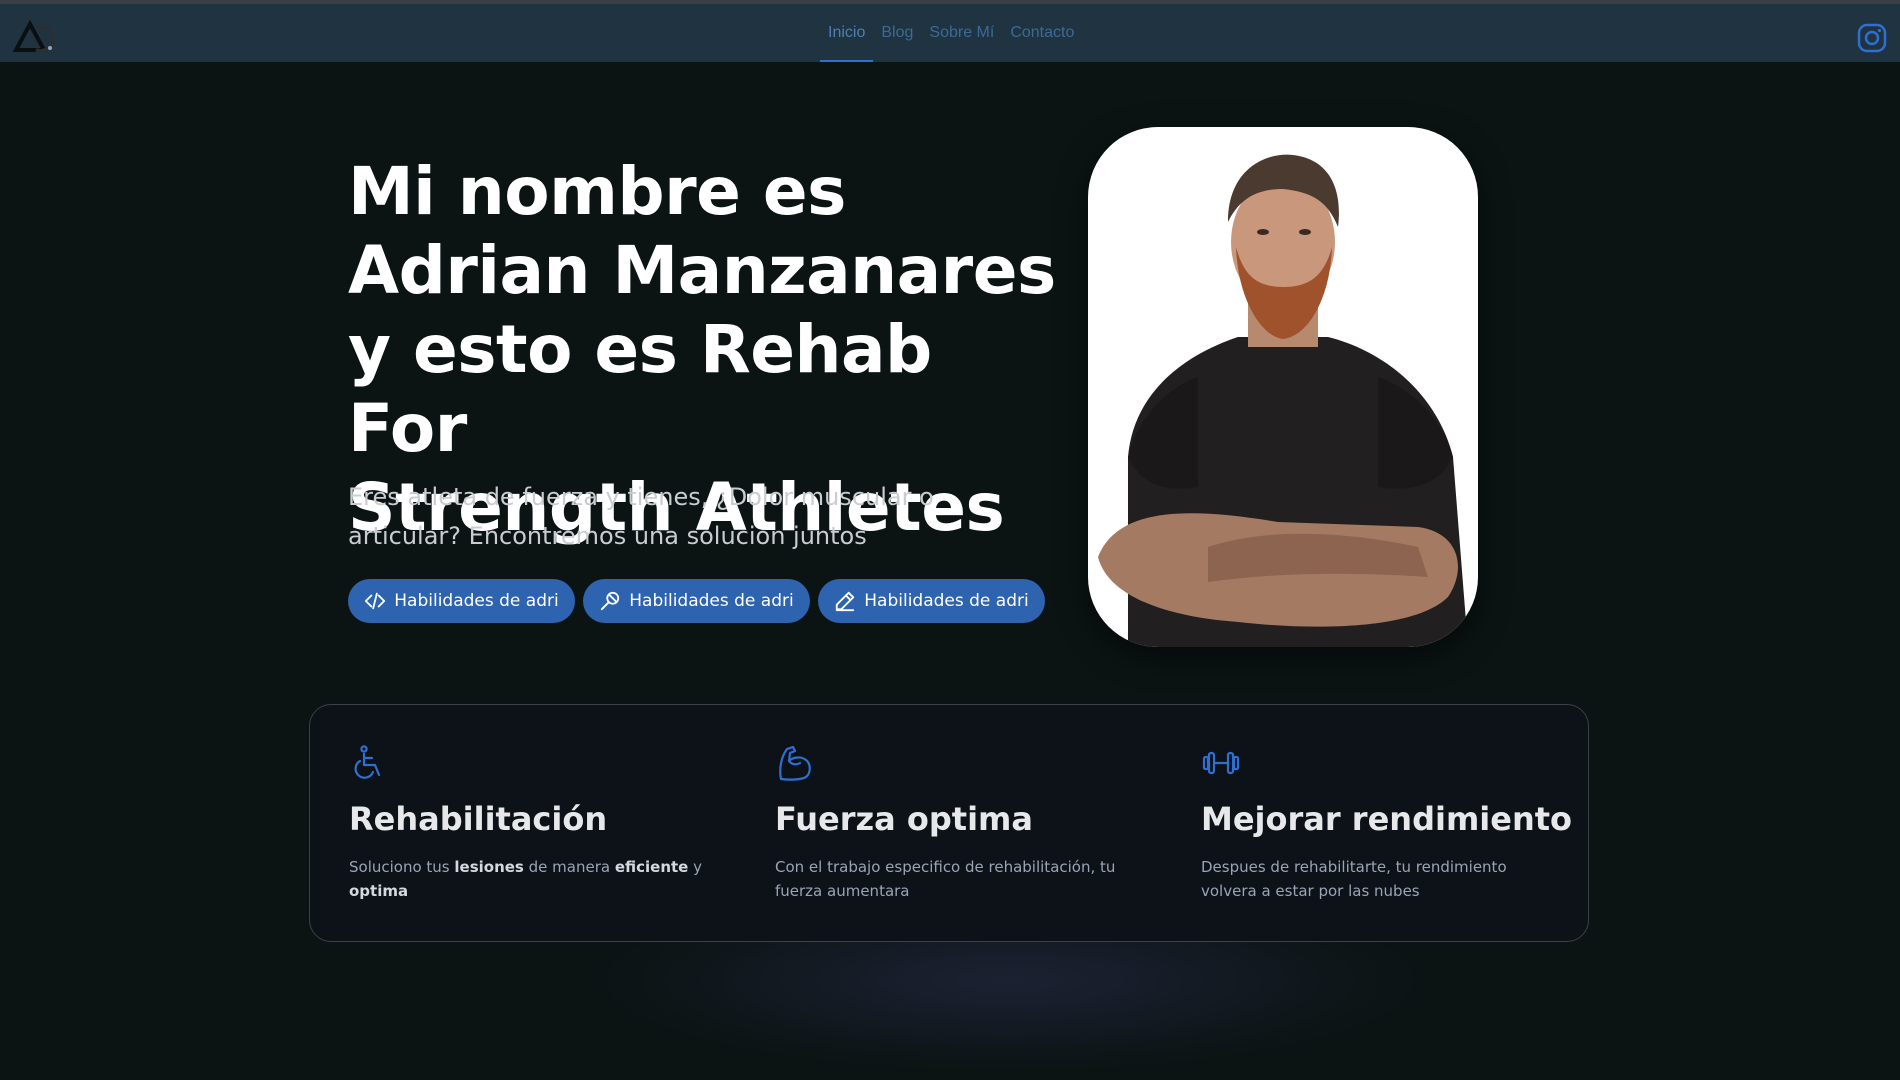  I want to click on site-logo, so click(35, 36).